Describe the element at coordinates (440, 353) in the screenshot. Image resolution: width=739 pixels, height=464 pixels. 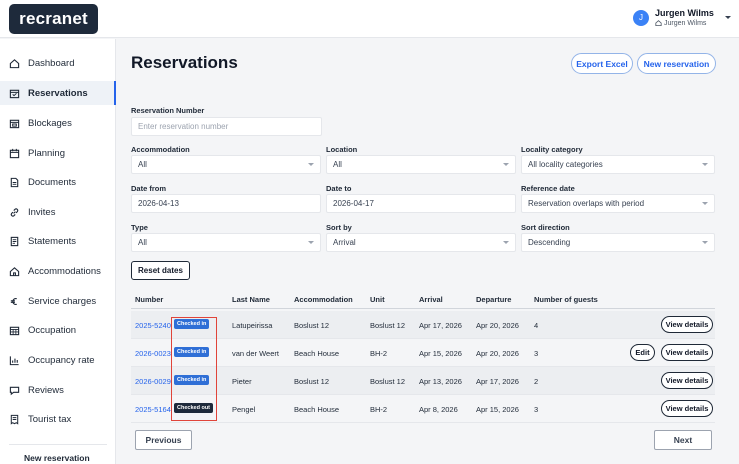
I see `arrival-cell: Apr 15, 2026` at that location.